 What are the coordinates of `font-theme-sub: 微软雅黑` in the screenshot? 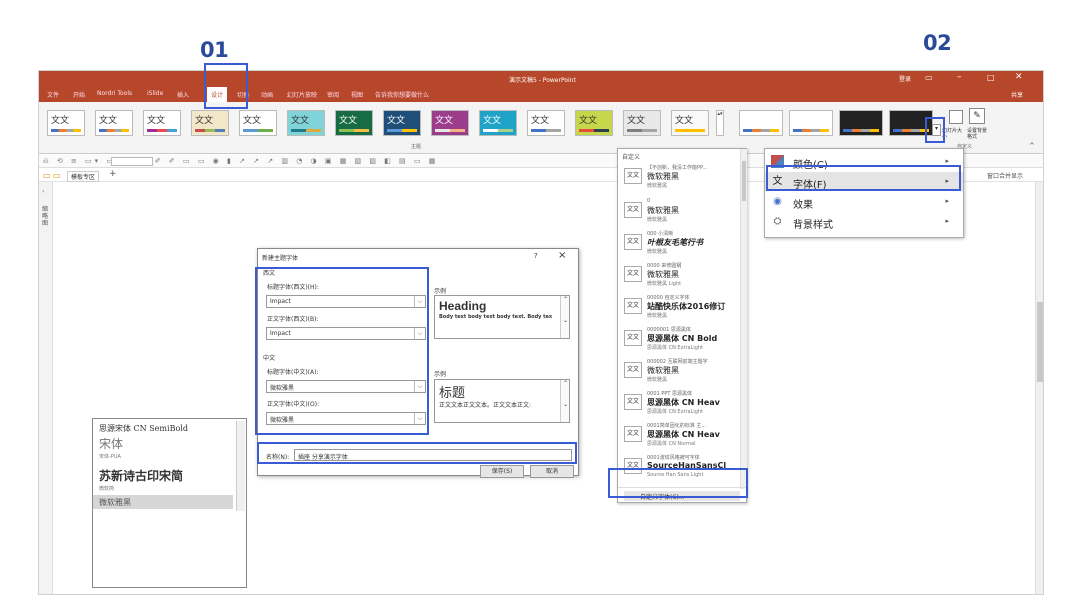 It's located at (657, 380).